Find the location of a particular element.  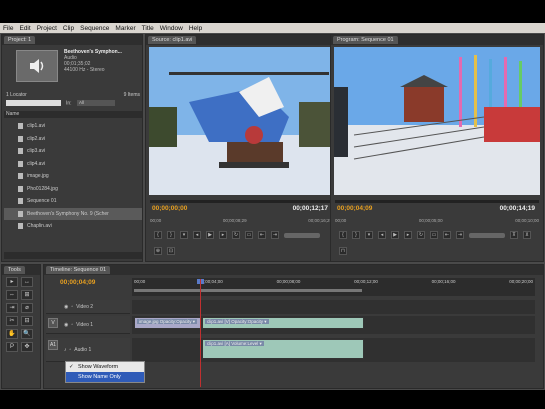

move-tool-icon: ✥ is located at coordinates (27, 347).